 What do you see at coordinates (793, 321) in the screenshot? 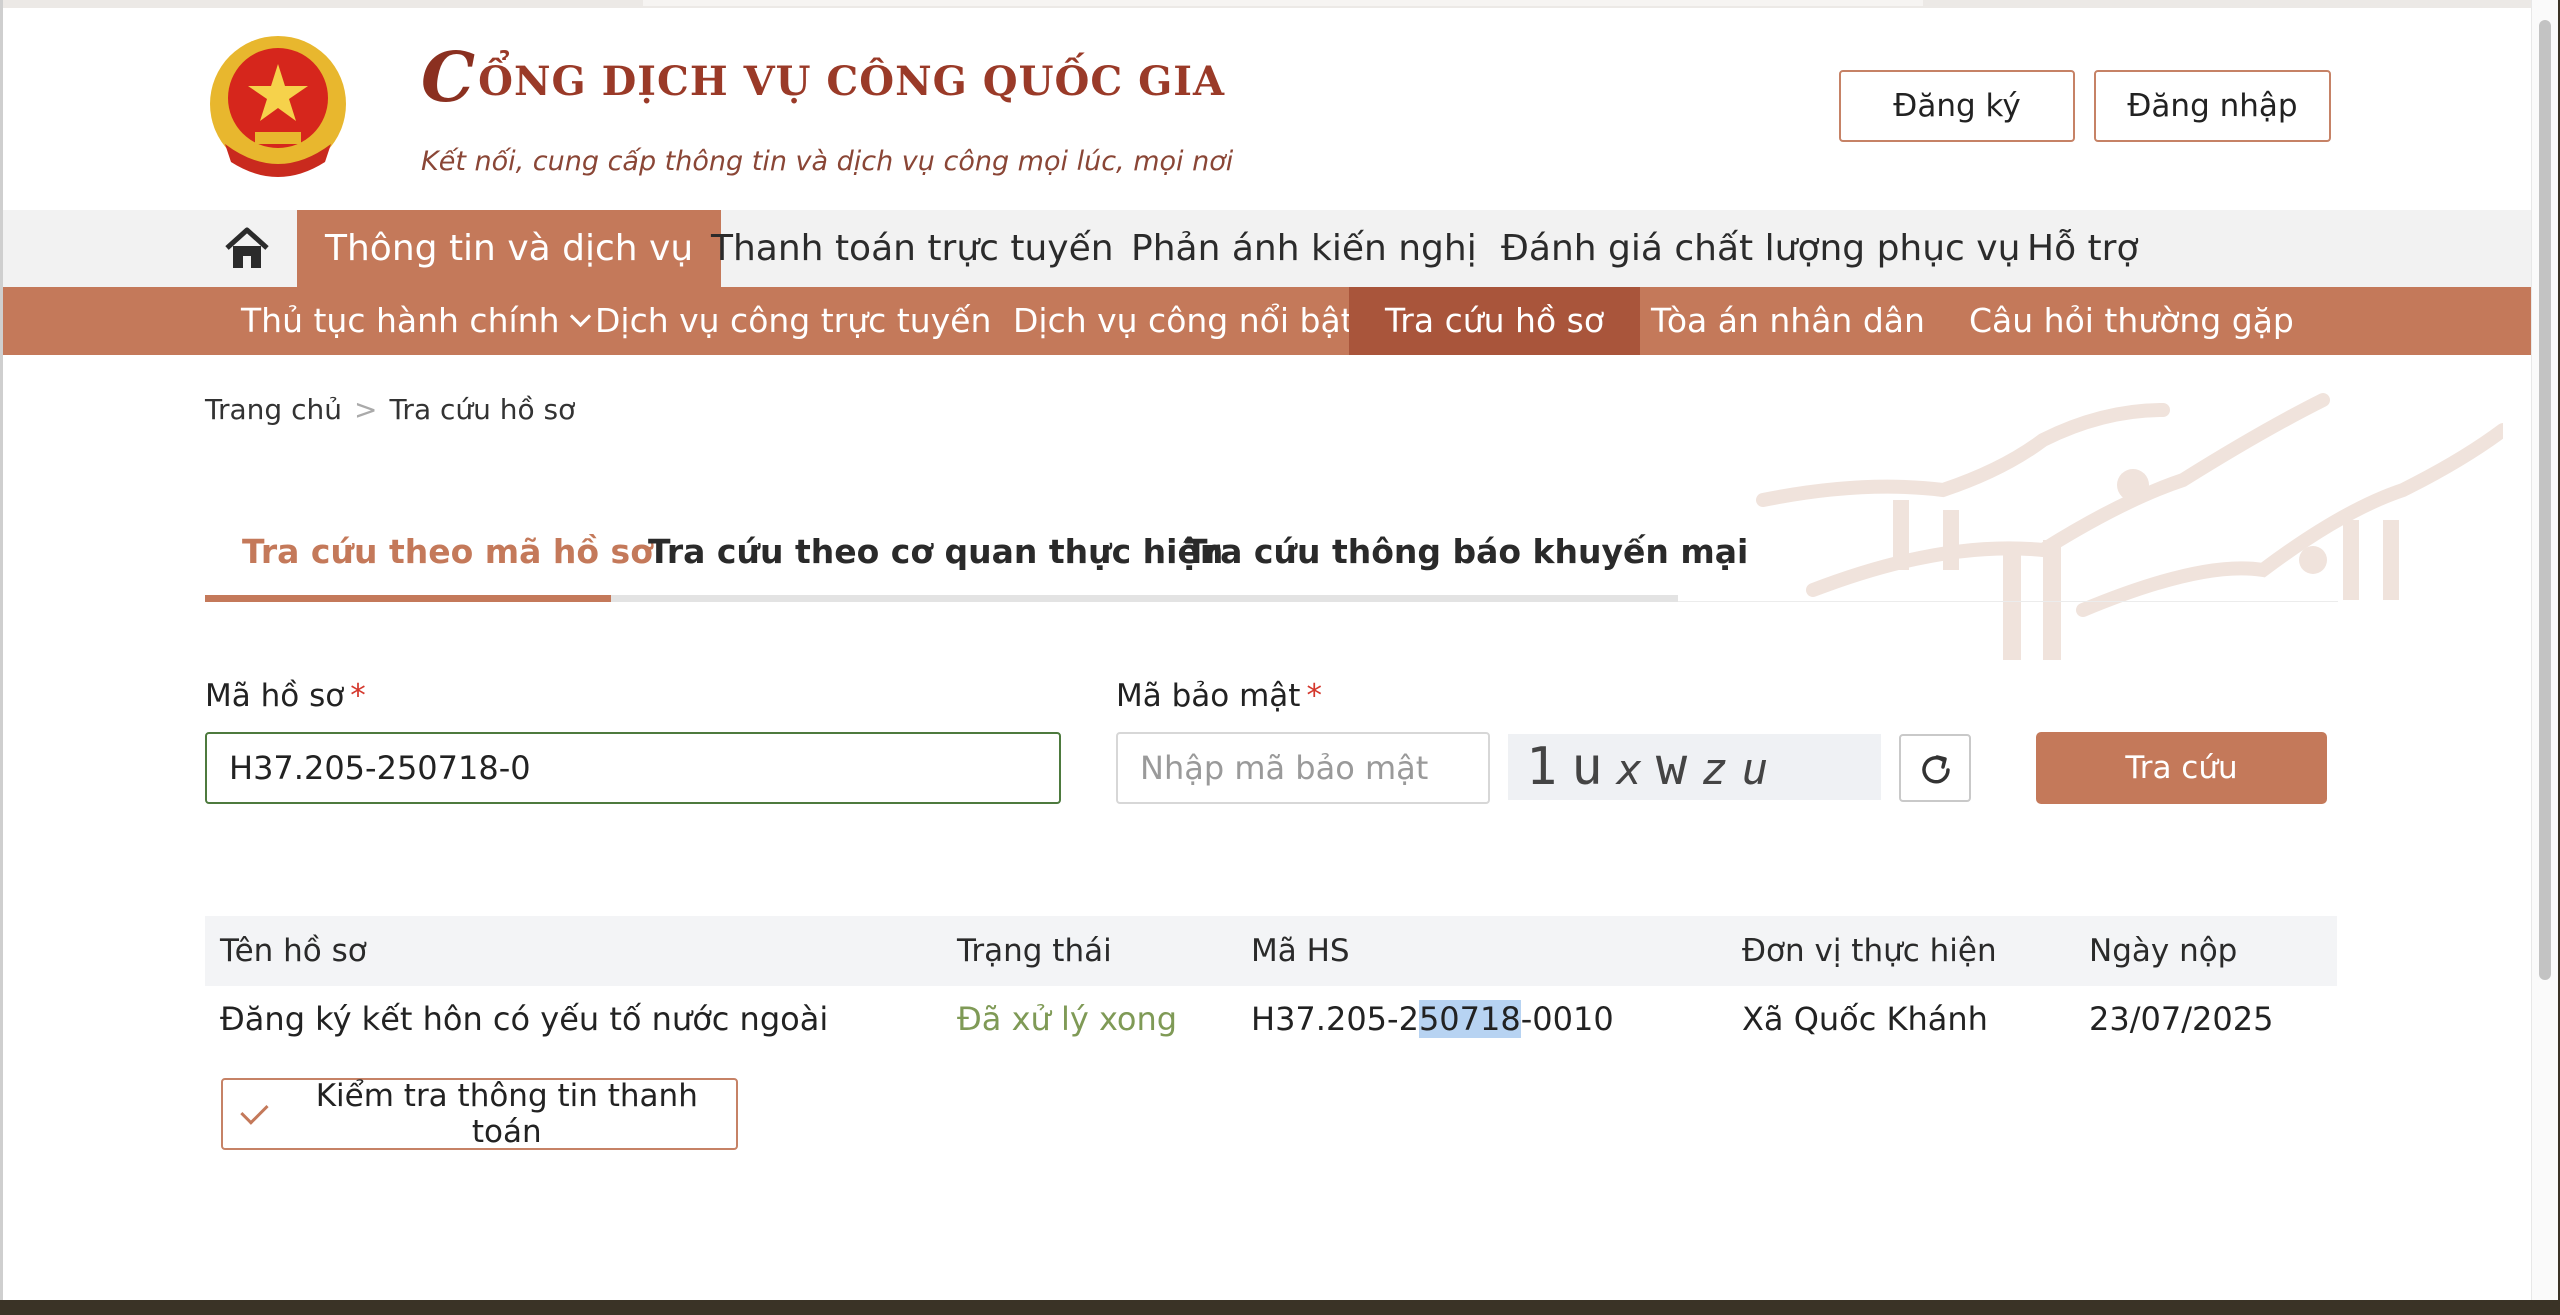
I see `subnav-item-online-services: Dịch vụ công trực tuyến` at bounding box center [793, 321].